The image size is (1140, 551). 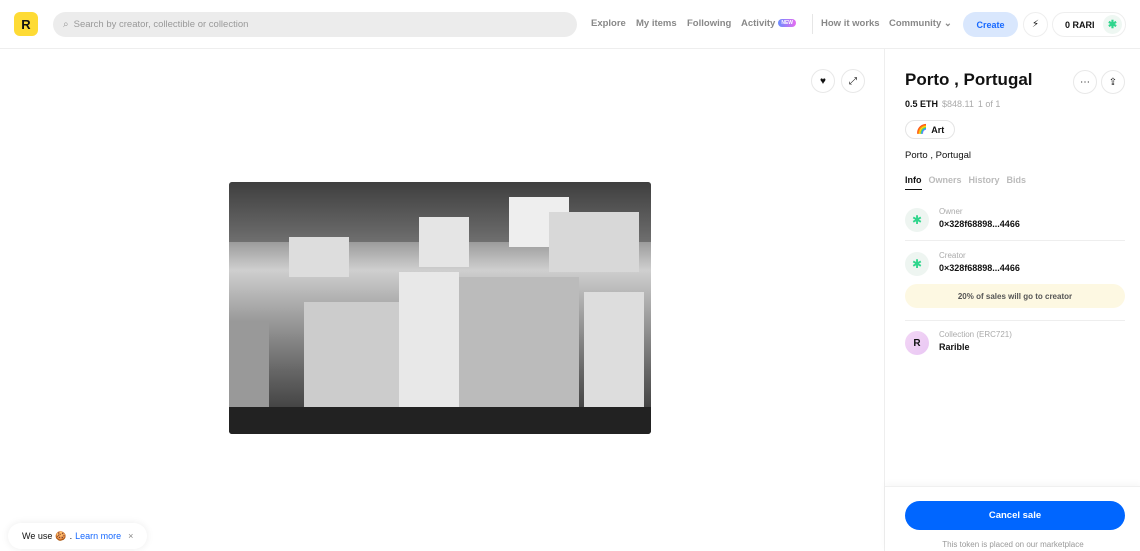 I want to click on nav-community-label: Community, so click(x=915, y=23).